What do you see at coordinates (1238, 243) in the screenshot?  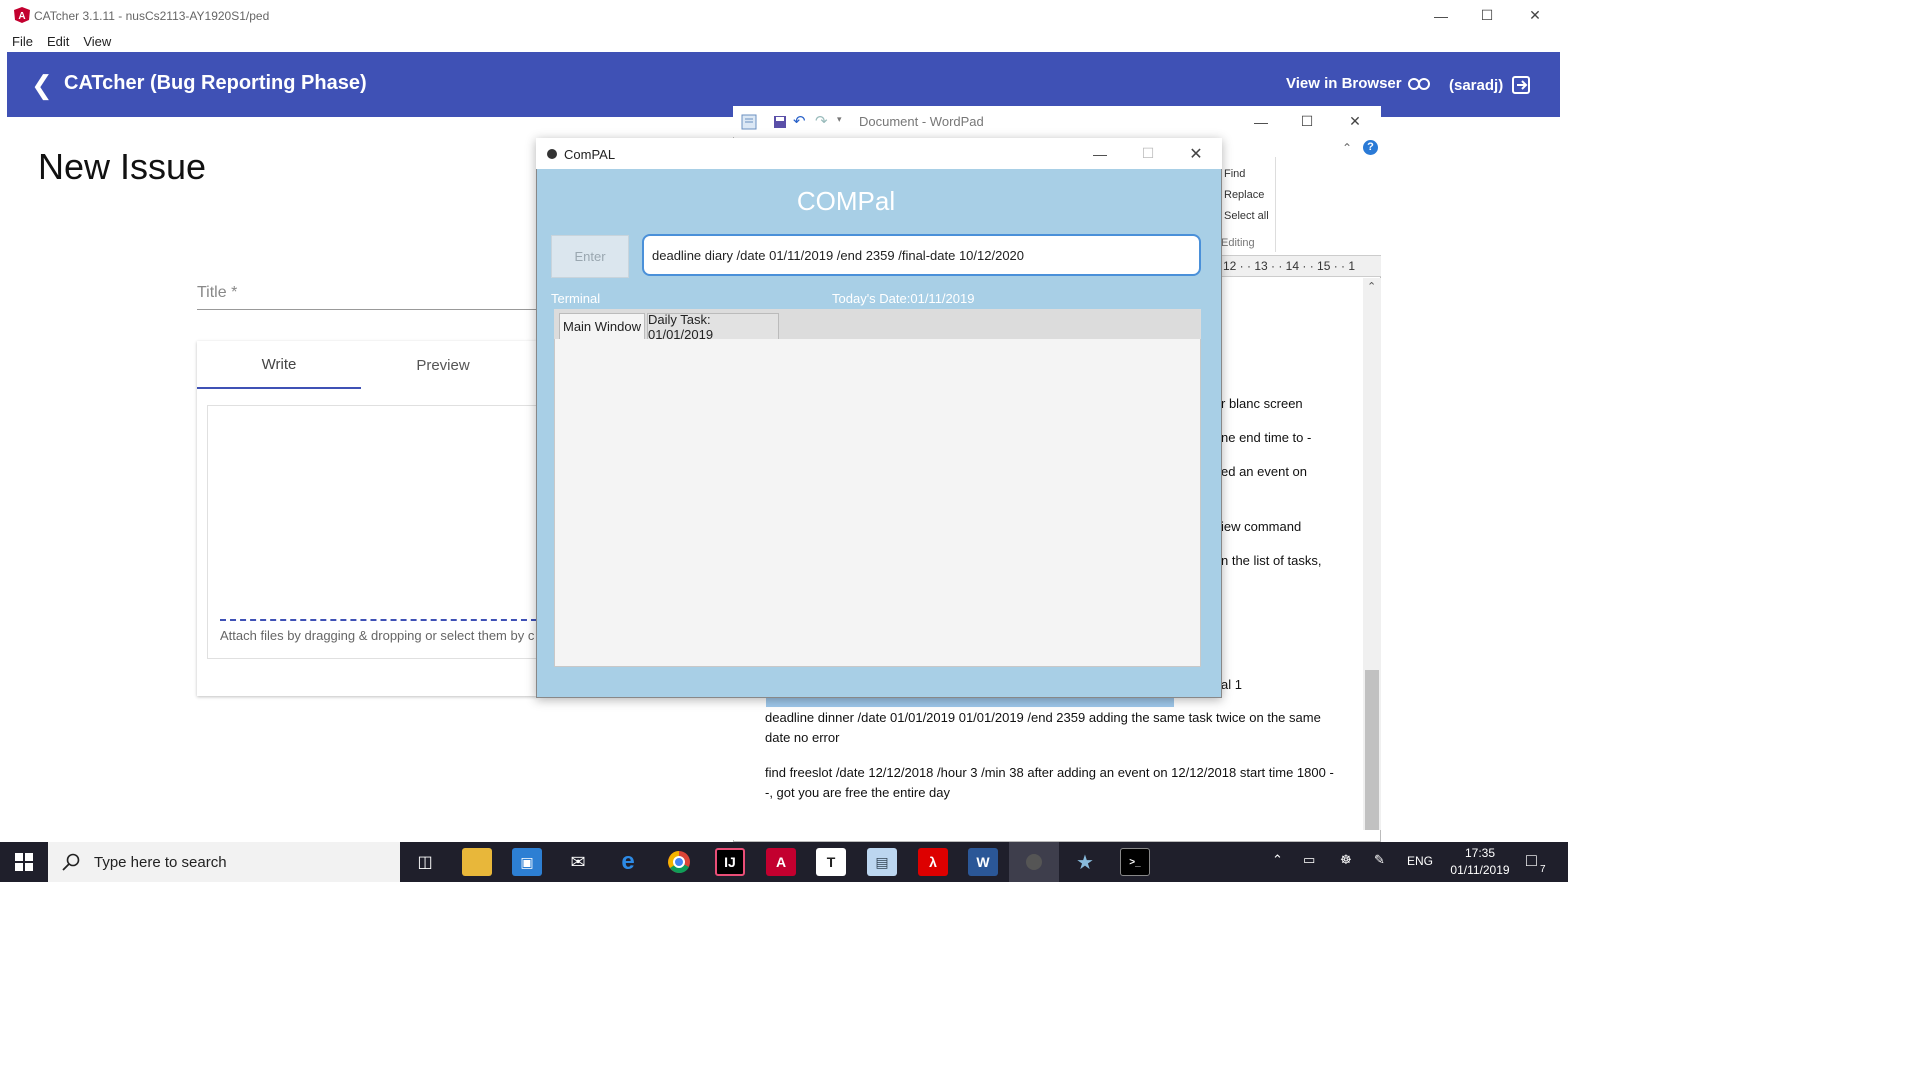 I see `editing-group-label: Editing` at bounding box center [1238, 243].